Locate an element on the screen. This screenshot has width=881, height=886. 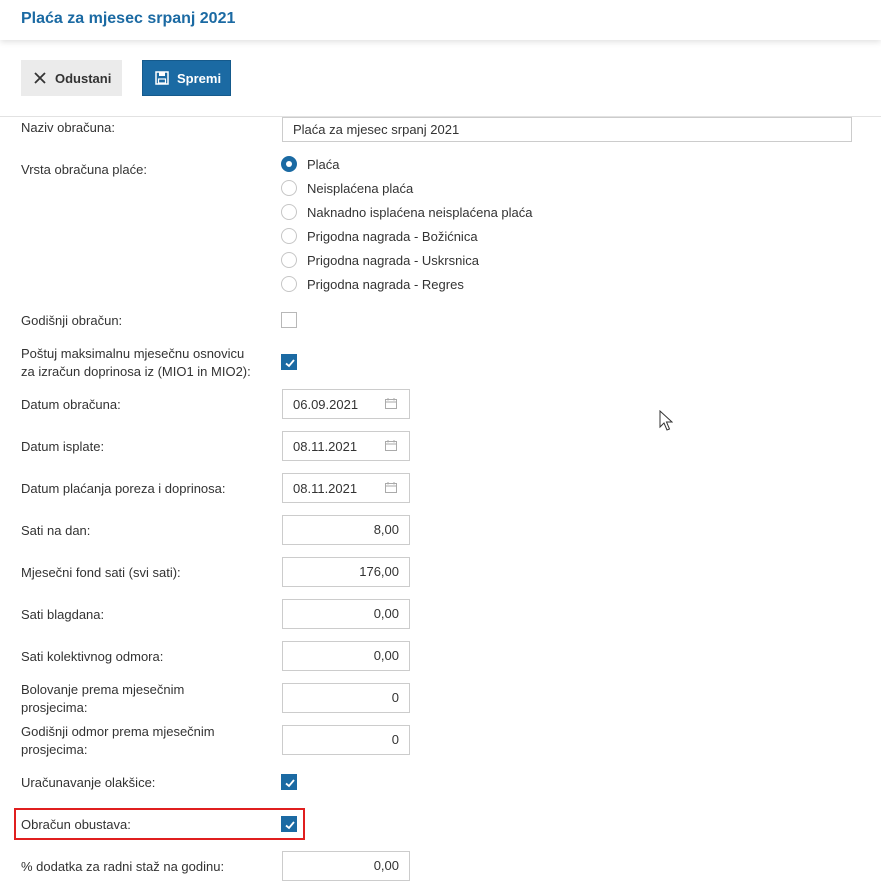
page-title: Plaća za mjesec srpanj 2021 is located at coordinates (128, 18).